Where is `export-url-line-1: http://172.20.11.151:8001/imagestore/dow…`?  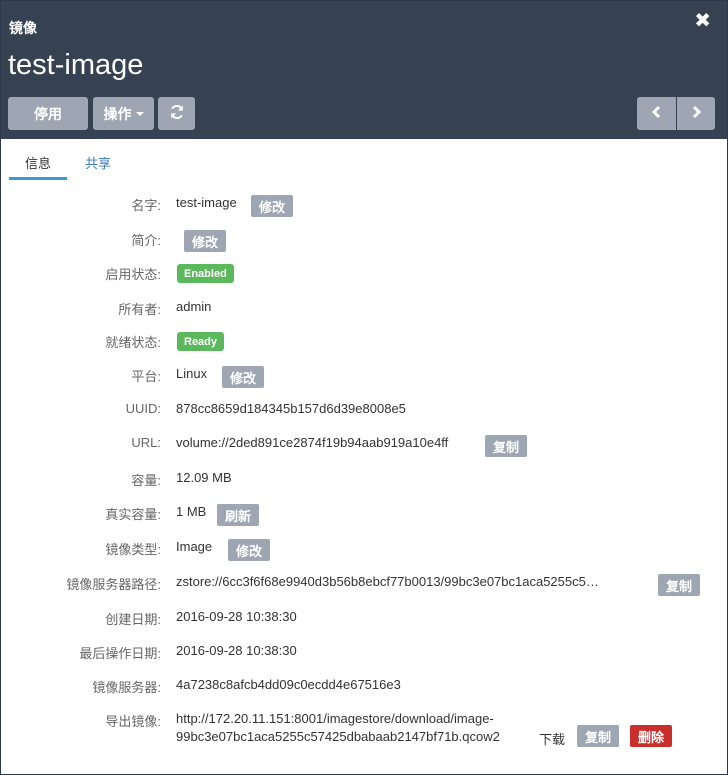 export-url-line-1: http://172.20.11.151:8001/imagestore/dow… is located at coordinates (335, 718).